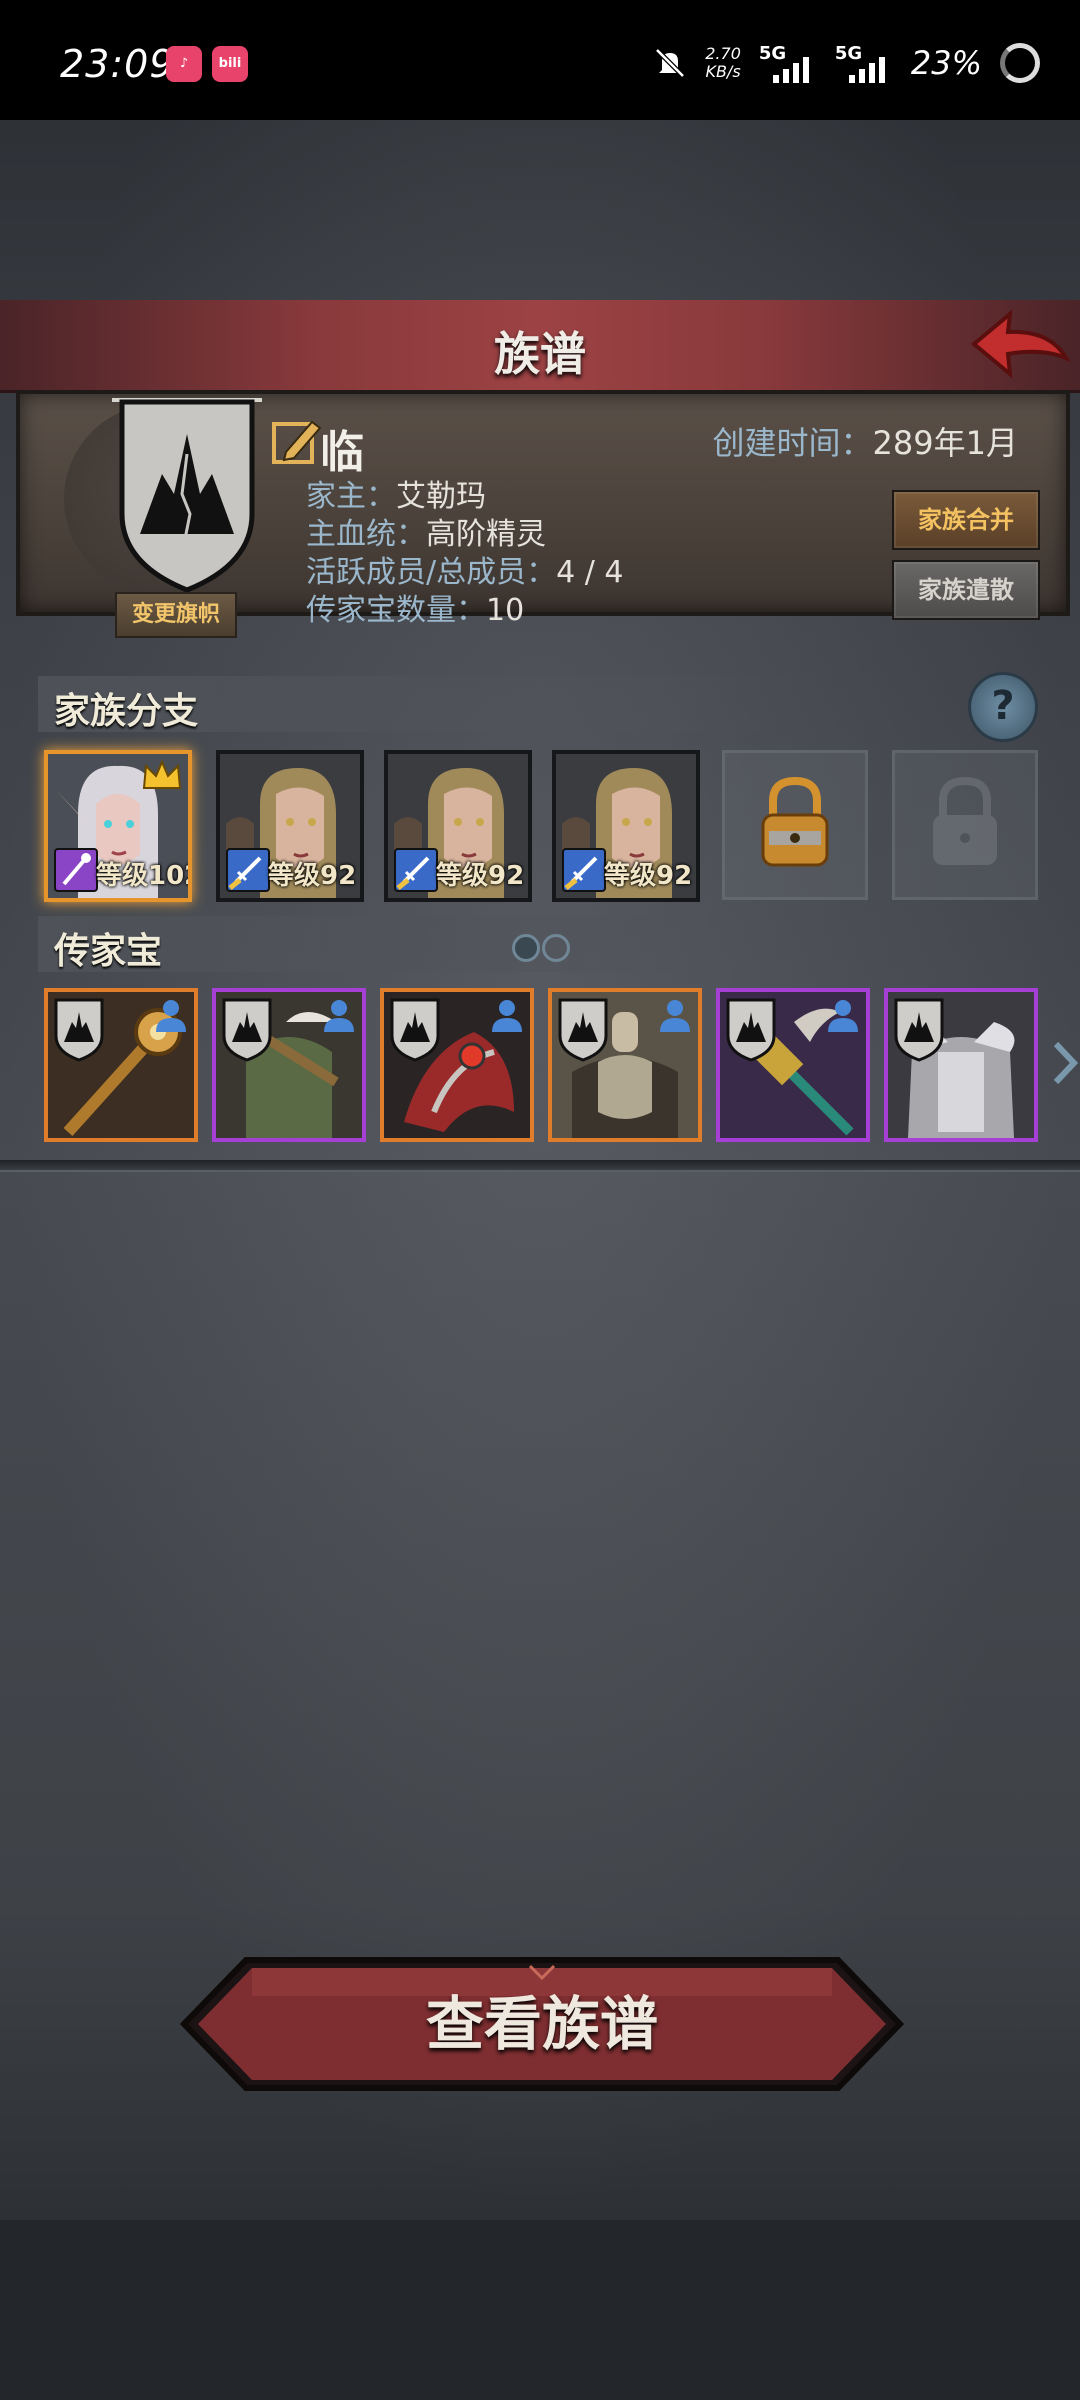 The width and height of the screenshot is (1080, 2400). I want to click on heirloom-cloak, so click(289, 1065).